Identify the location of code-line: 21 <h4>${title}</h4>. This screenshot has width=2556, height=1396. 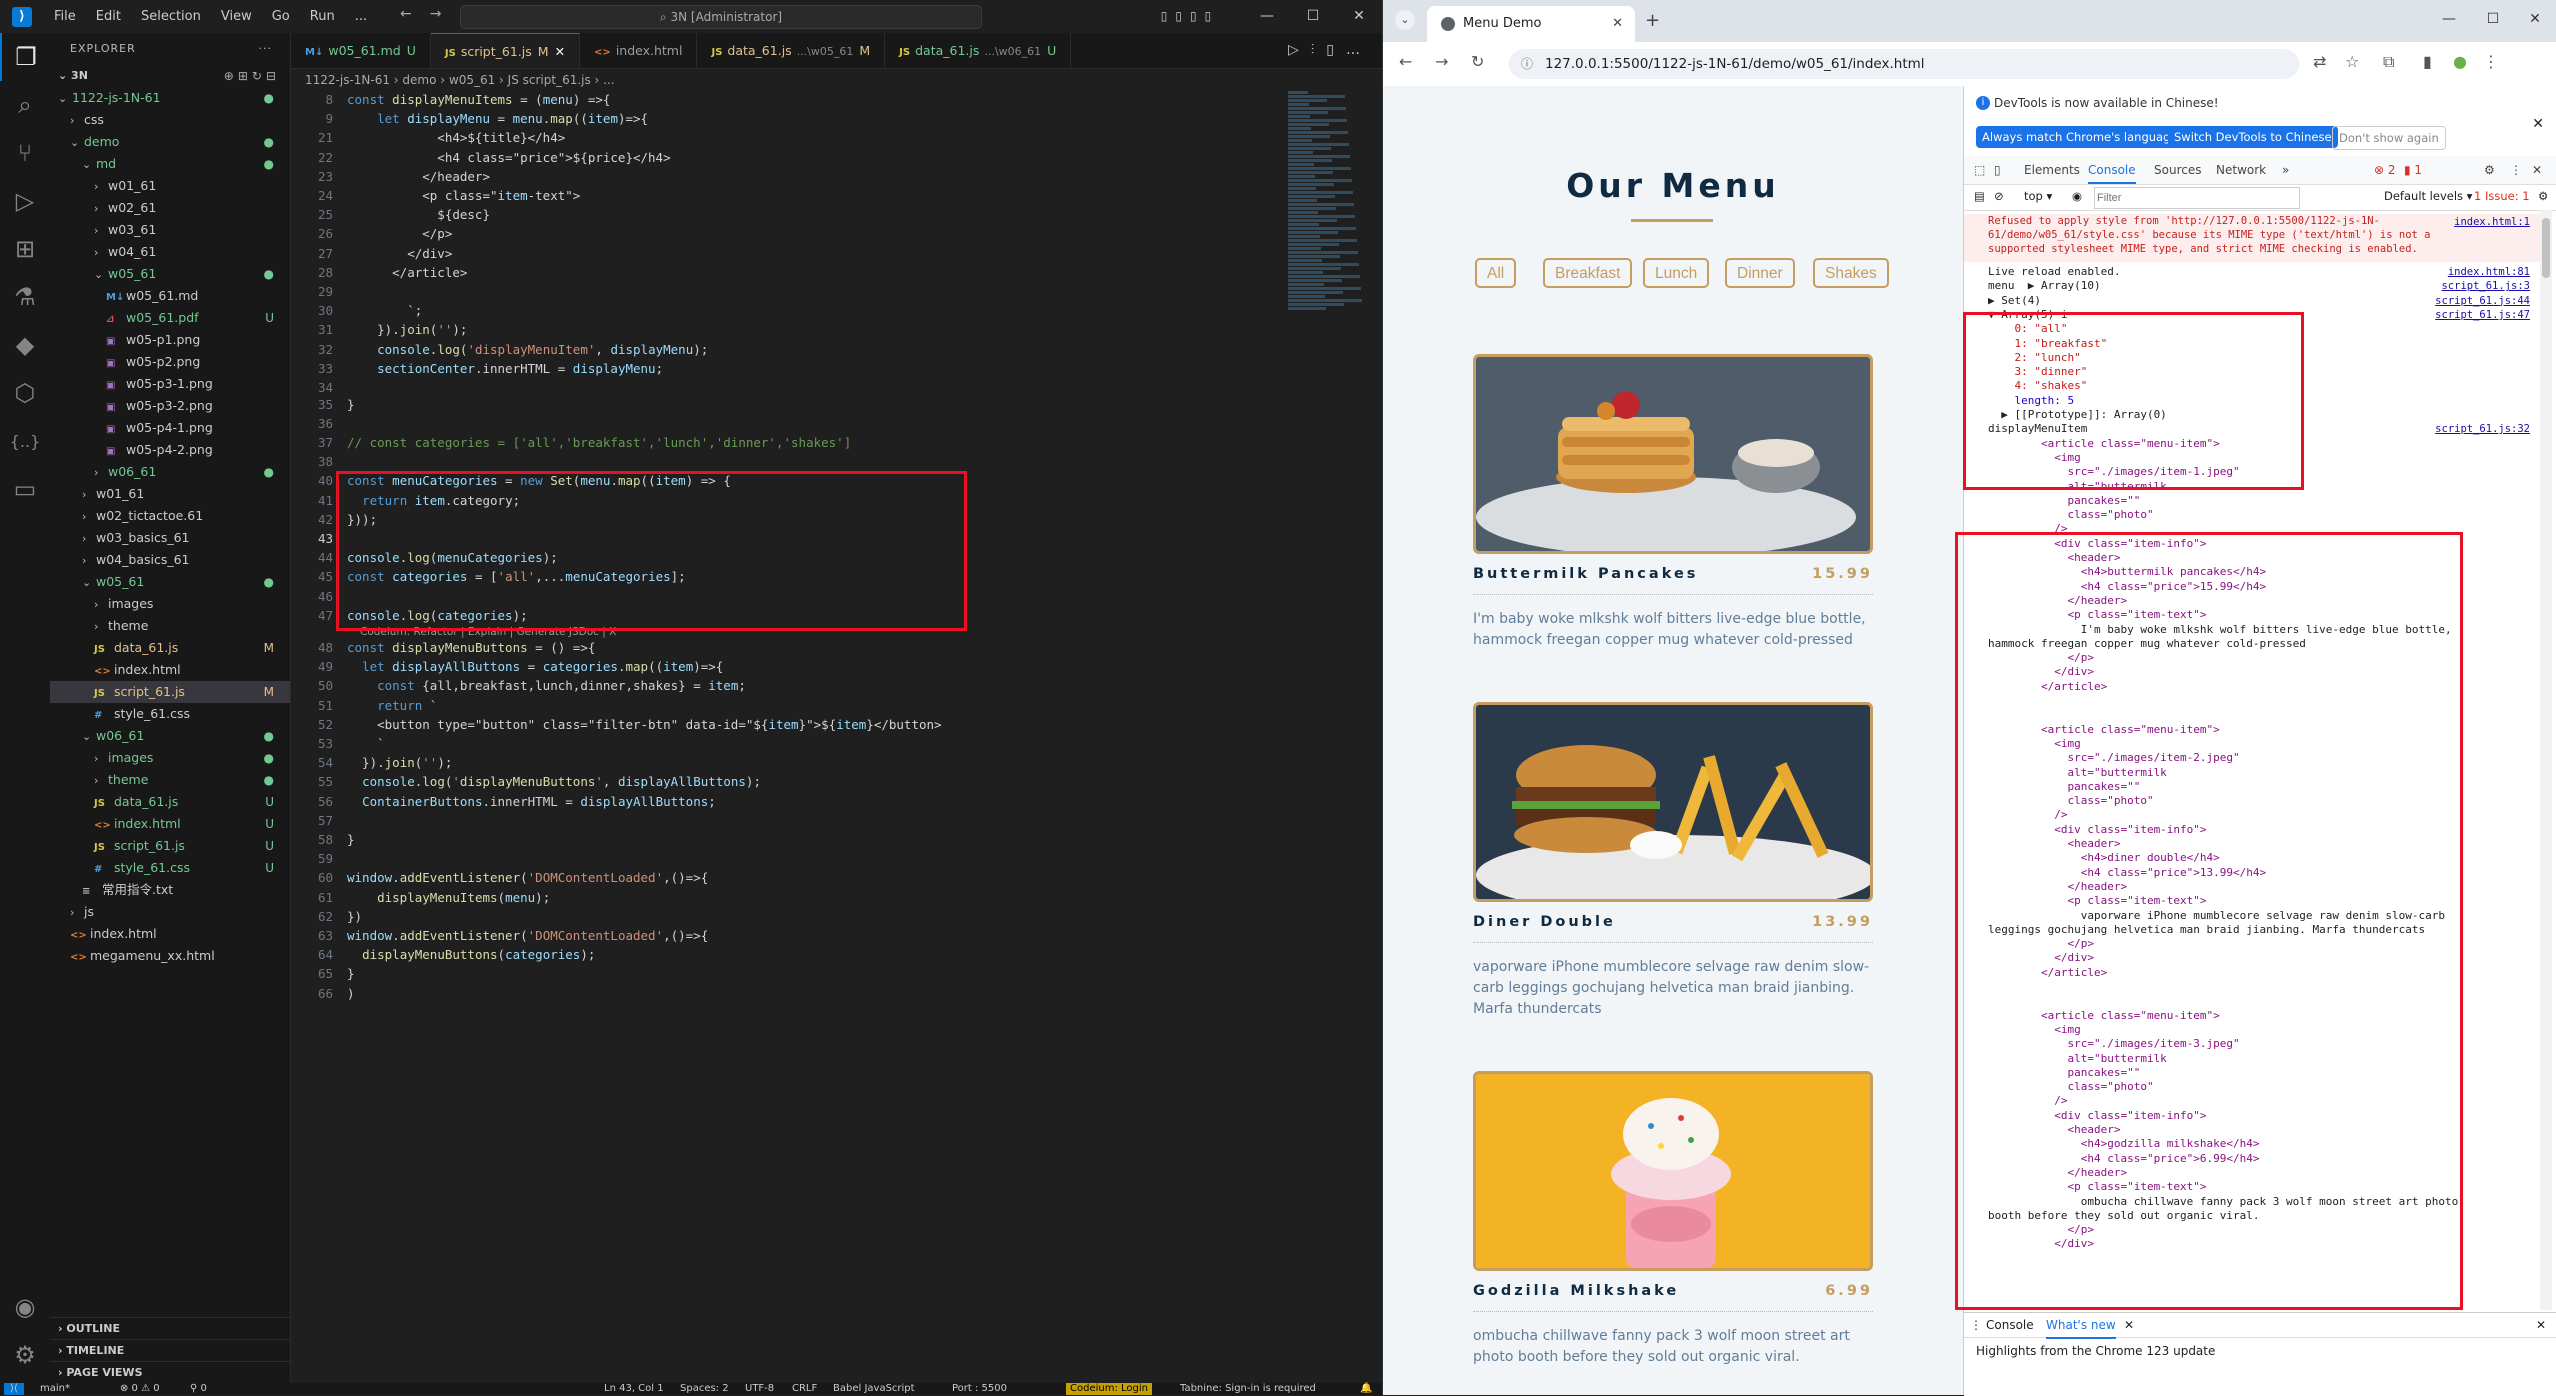
(428, 137).